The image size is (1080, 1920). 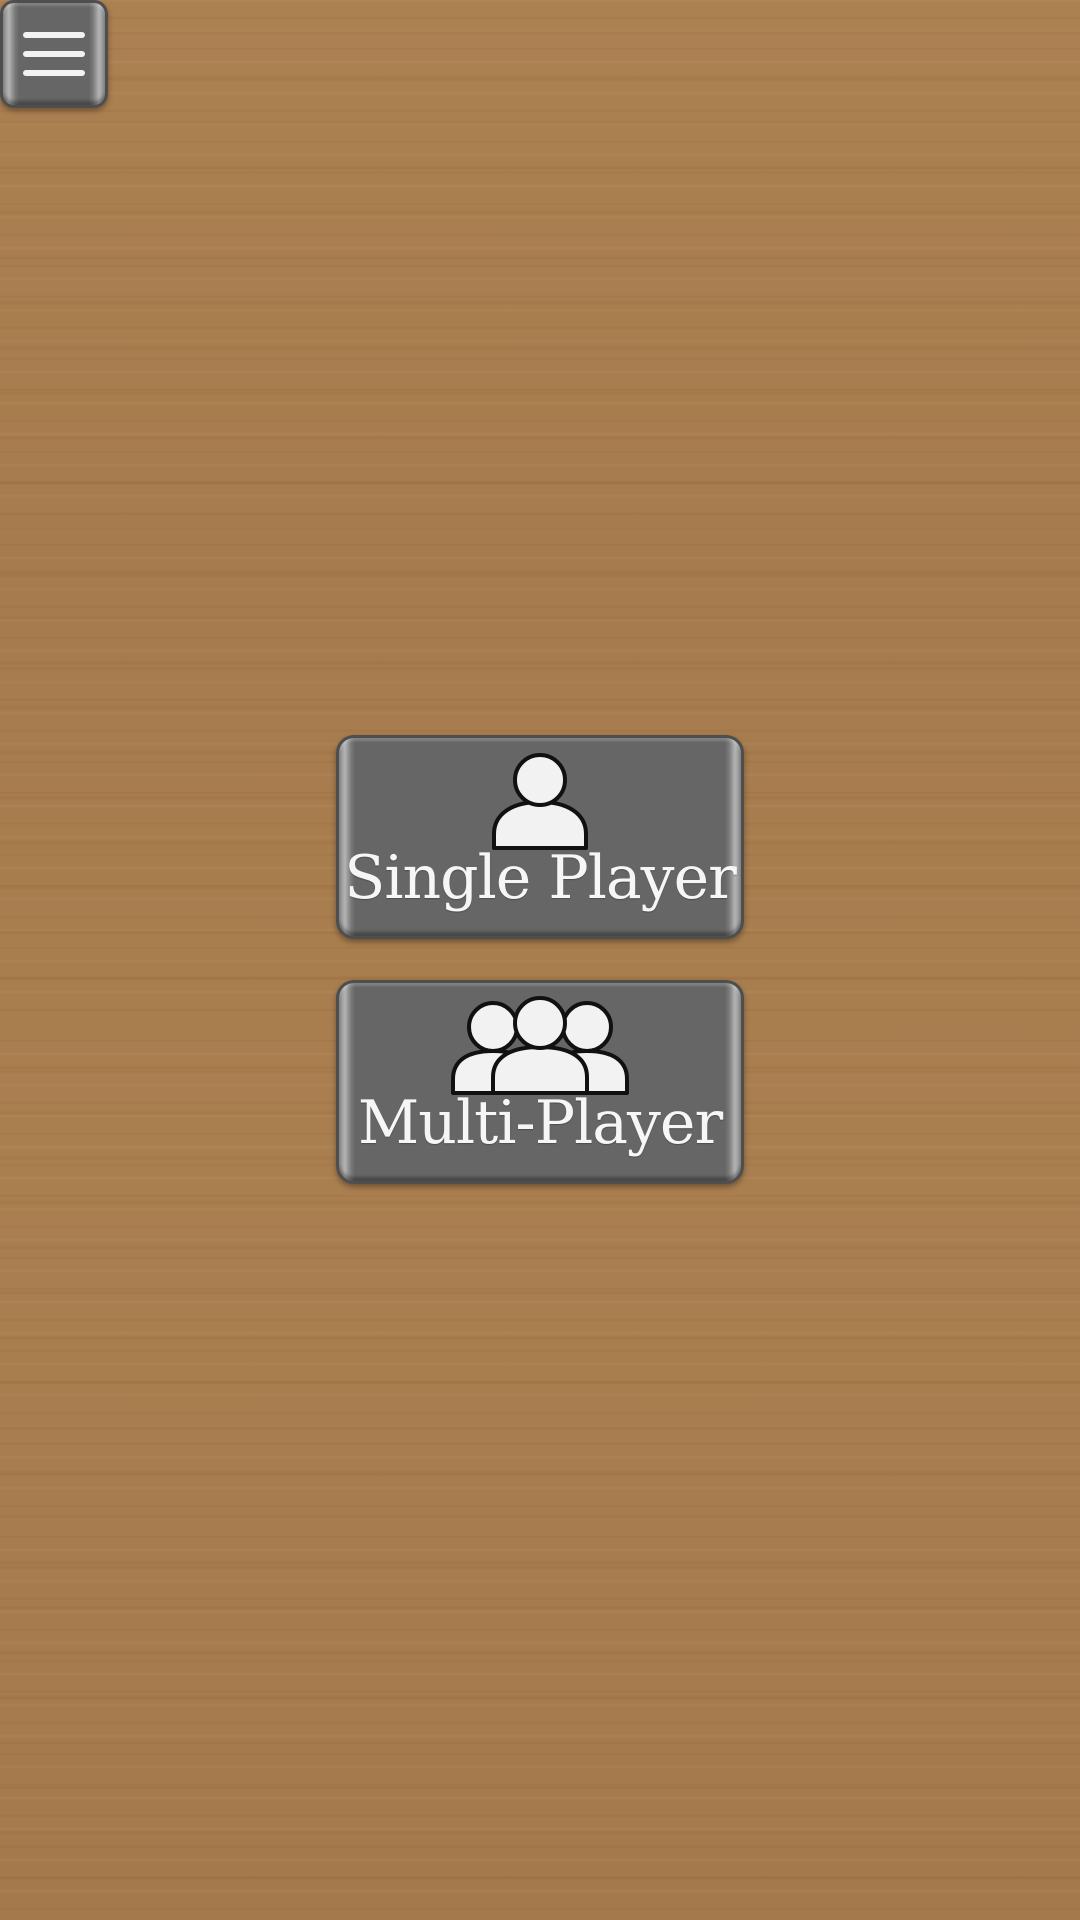 I want to click on group-people-icon, so click(x=540, y=1045).